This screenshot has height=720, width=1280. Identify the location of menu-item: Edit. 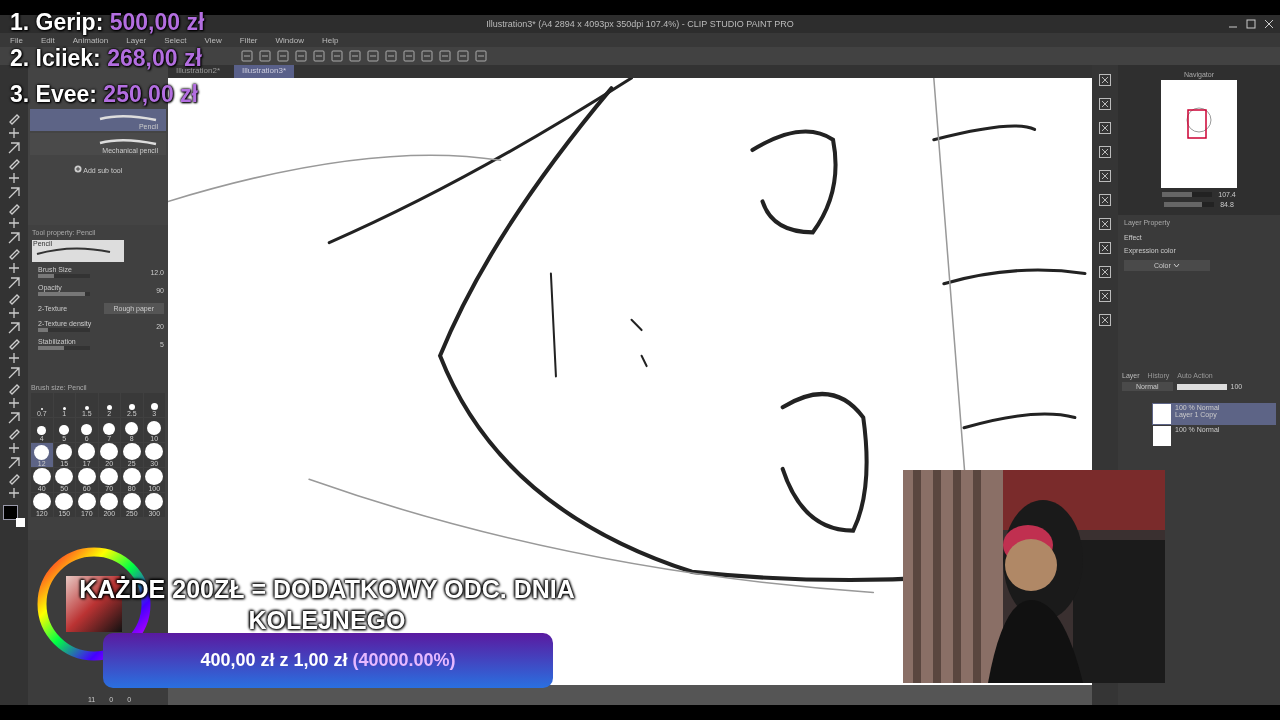
(47, 40).